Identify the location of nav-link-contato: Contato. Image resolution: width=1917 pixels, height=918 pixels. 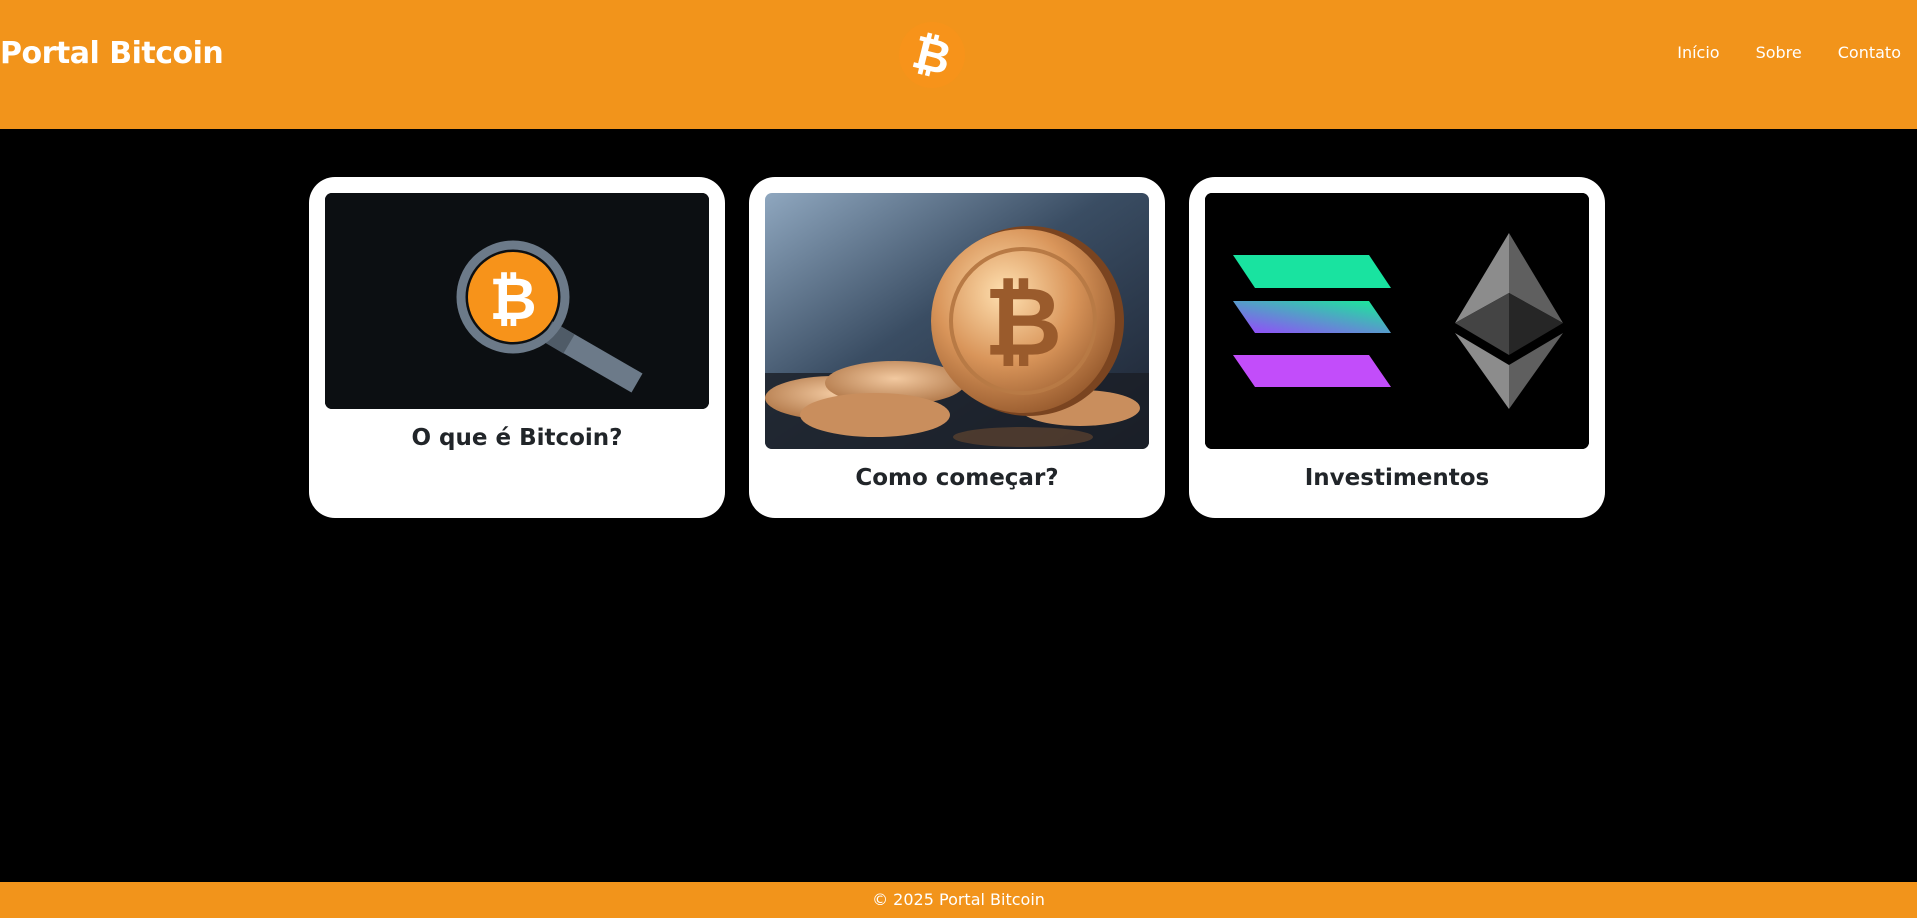
(1869, 52).